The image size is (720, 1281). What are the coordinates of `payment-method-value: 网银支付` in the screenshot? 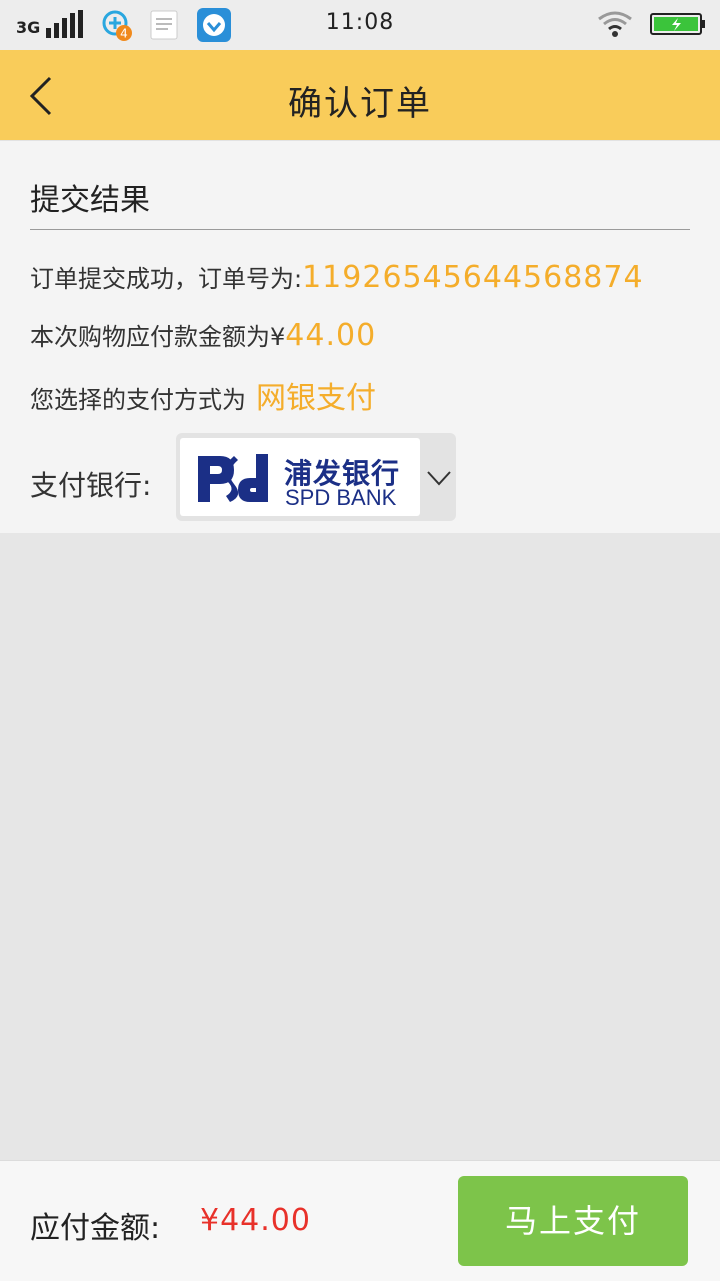 It's located at (316, 398).